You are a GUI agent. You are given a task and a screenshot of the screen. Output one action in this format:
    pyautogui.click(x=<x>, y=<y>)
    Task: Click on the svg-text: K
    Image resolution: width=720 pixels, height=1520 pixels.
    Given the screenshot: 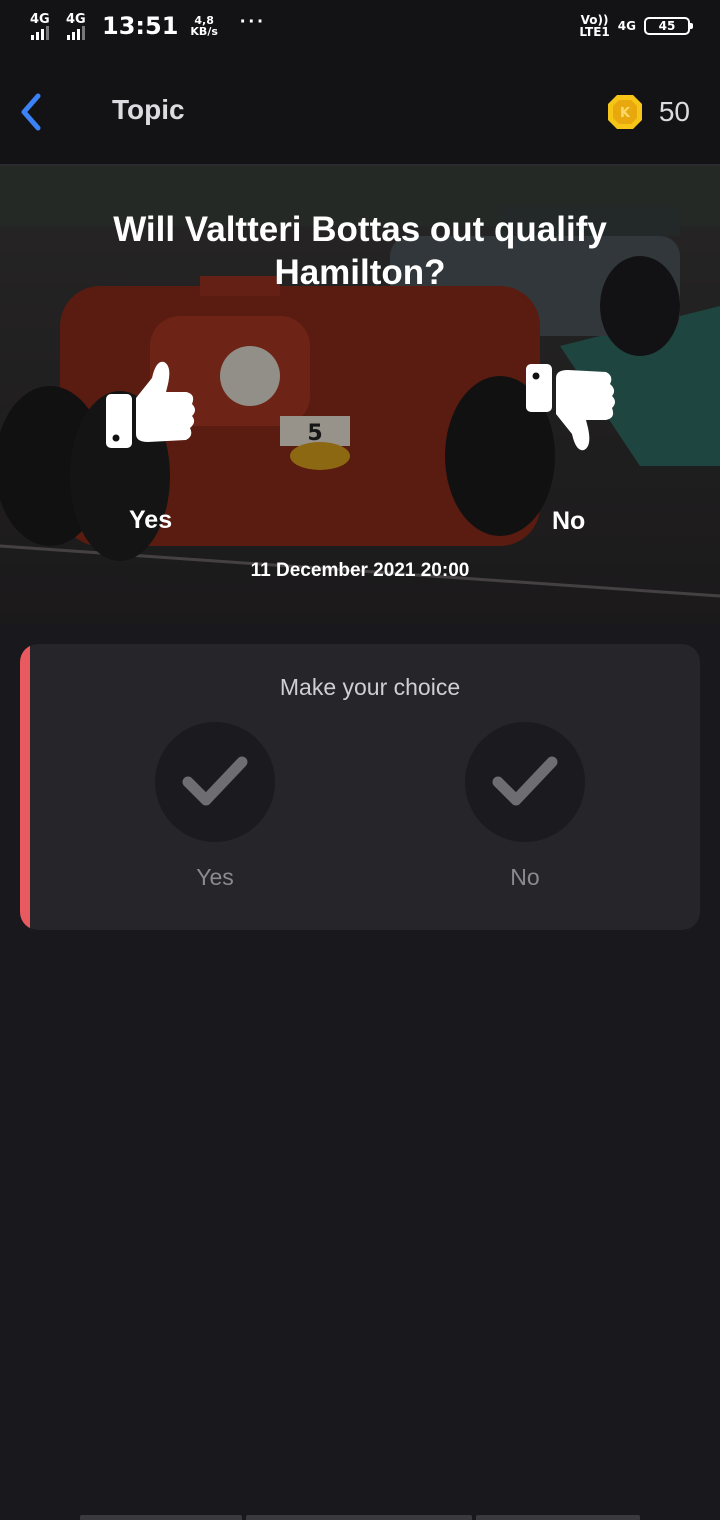 What is the action you would take?
    pyautogui.click(x=625, y=113)
    